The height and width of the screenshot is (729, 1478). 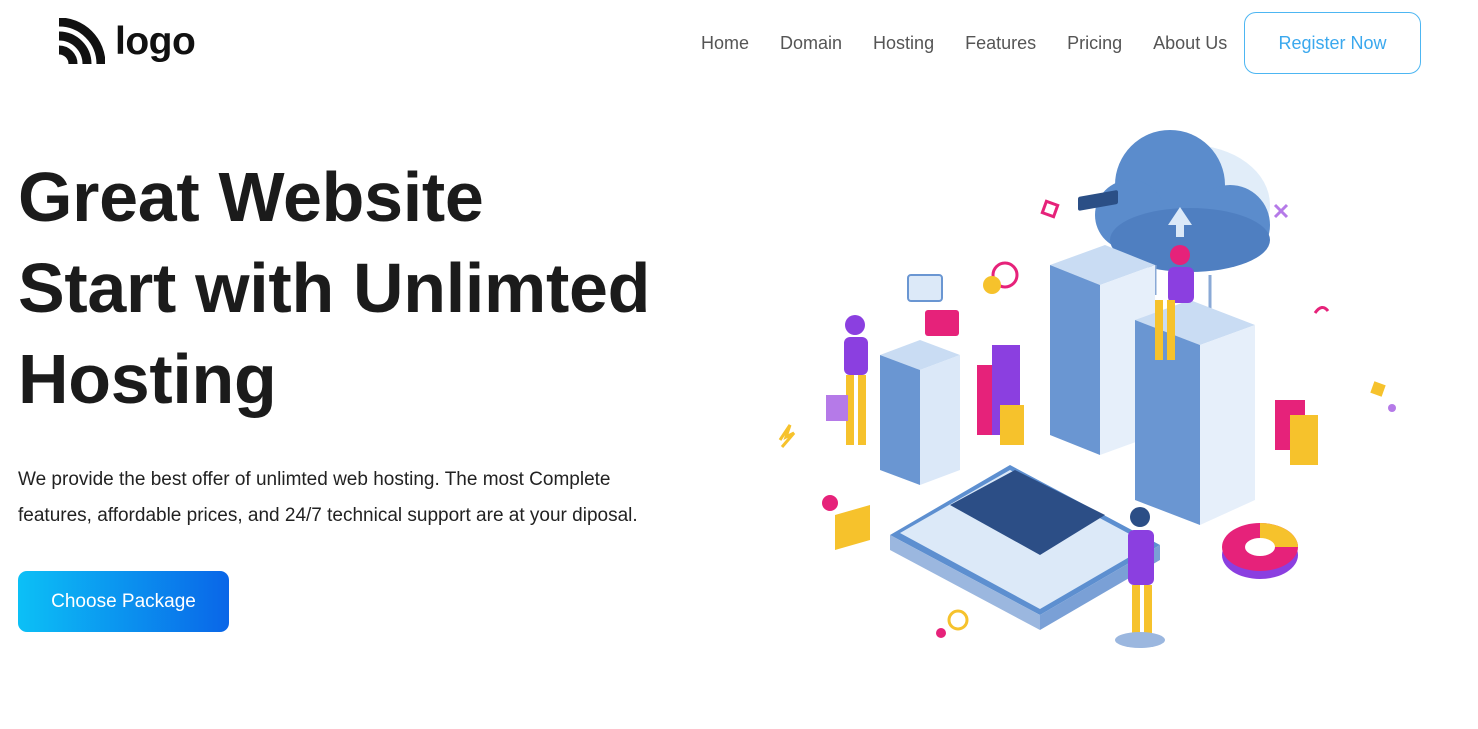 I want to click on hero-title-line: Great Website, so click(x=251, y=197).